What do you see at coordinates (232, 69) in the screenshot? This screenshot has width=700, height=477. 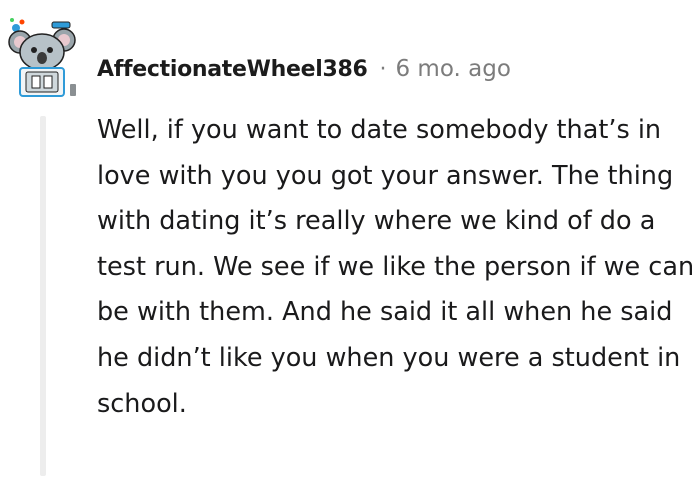 I see `username-link: AffectionateWheel386` at bounding box center [232, 69].